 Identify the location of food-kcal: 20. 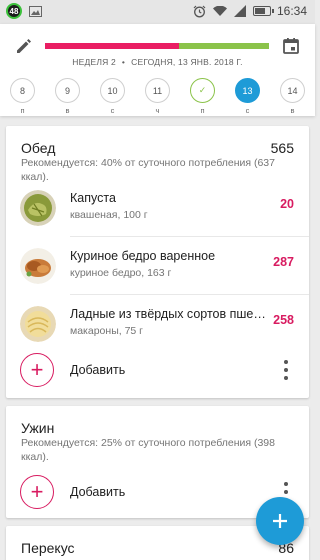
(287, 204).